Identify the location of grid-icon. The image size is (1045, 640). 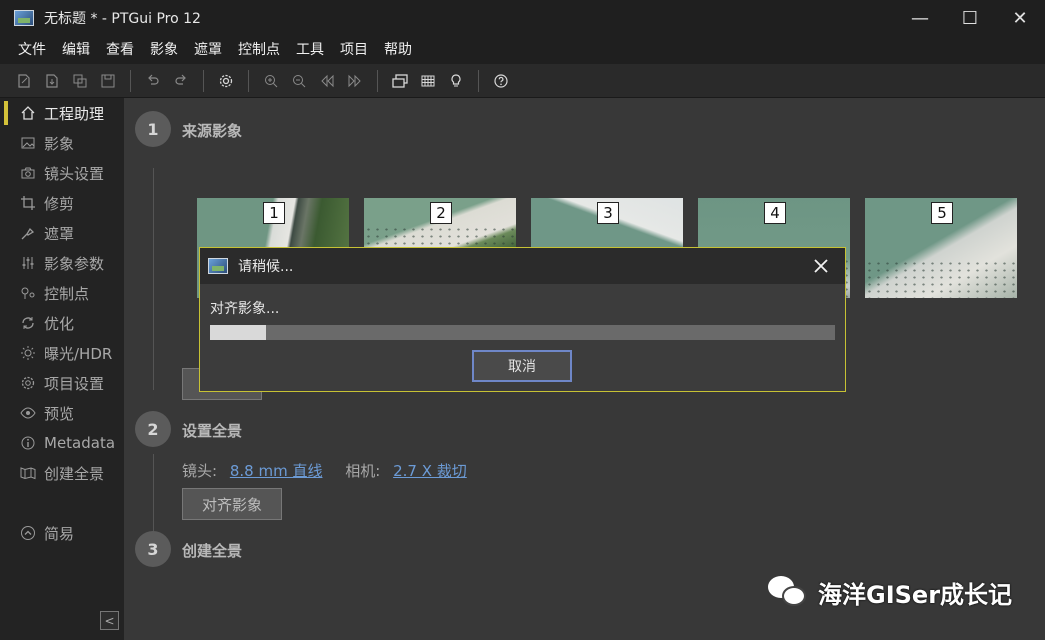
(428, 81).